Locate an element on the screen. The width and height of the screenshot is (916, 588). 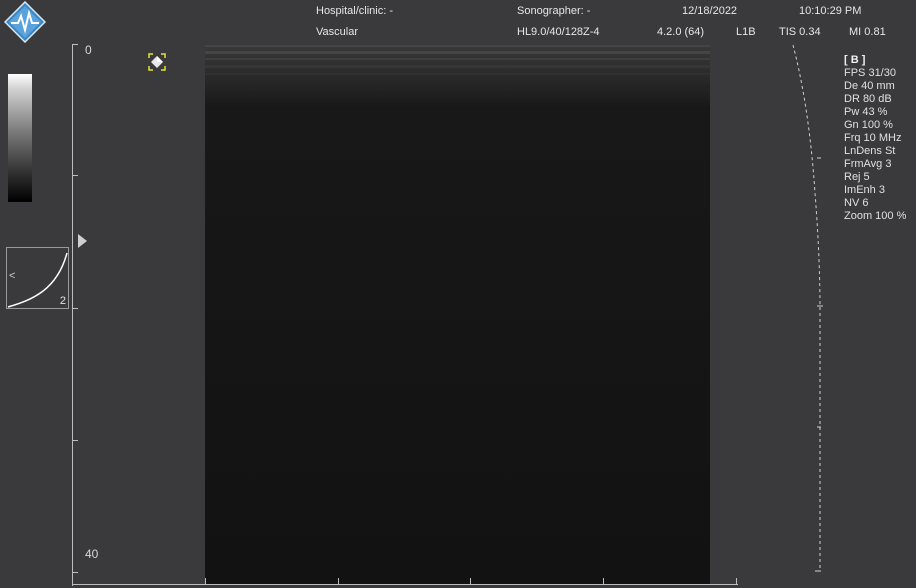
lateral-scale is located at coordinates (405, 584).